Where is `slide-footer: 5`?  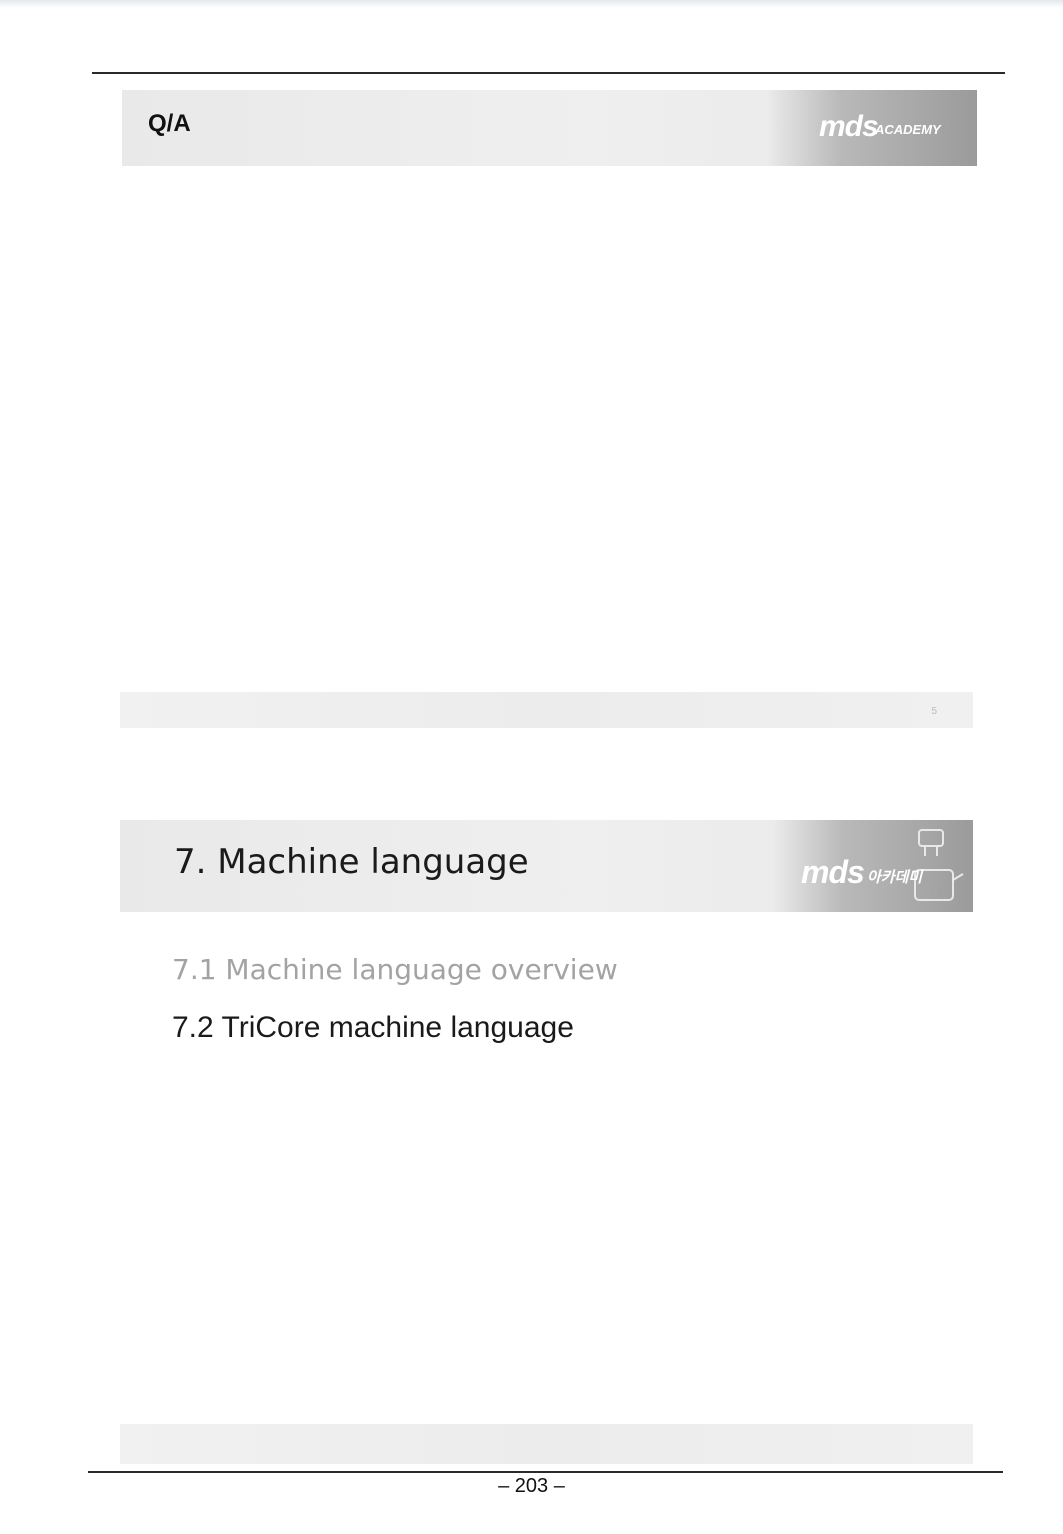
slide-footer: 5 is located at coordinates (546, 710).